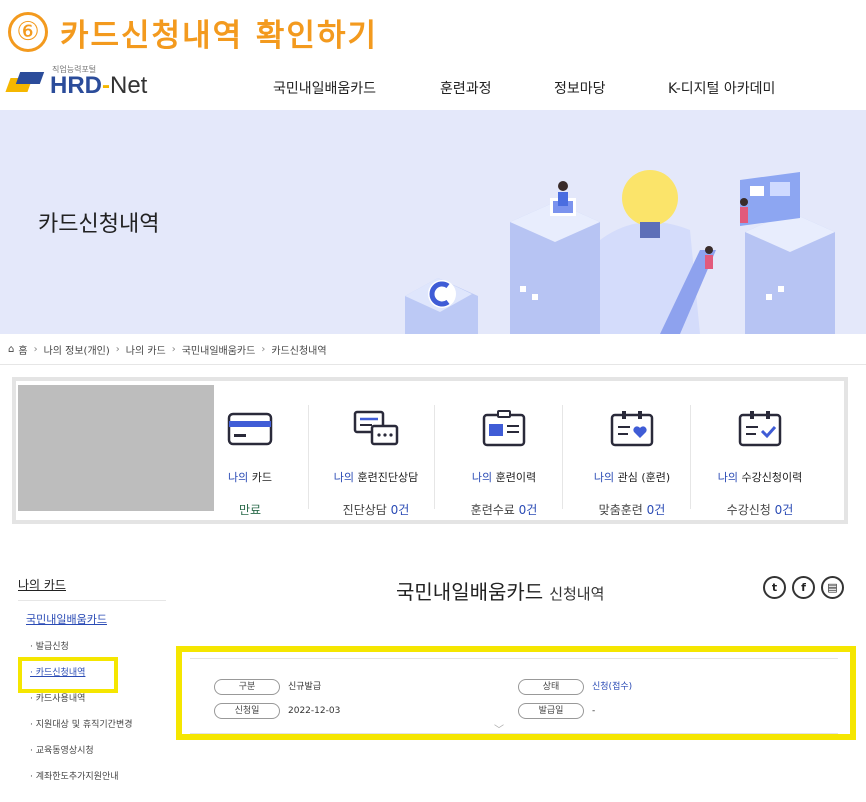  What do you see at coordinates (98, 730) in the screenshot?
I see `menu-item-support-change: · 지원대상 및 휴직기간변경` at bounding box center [98, 730].